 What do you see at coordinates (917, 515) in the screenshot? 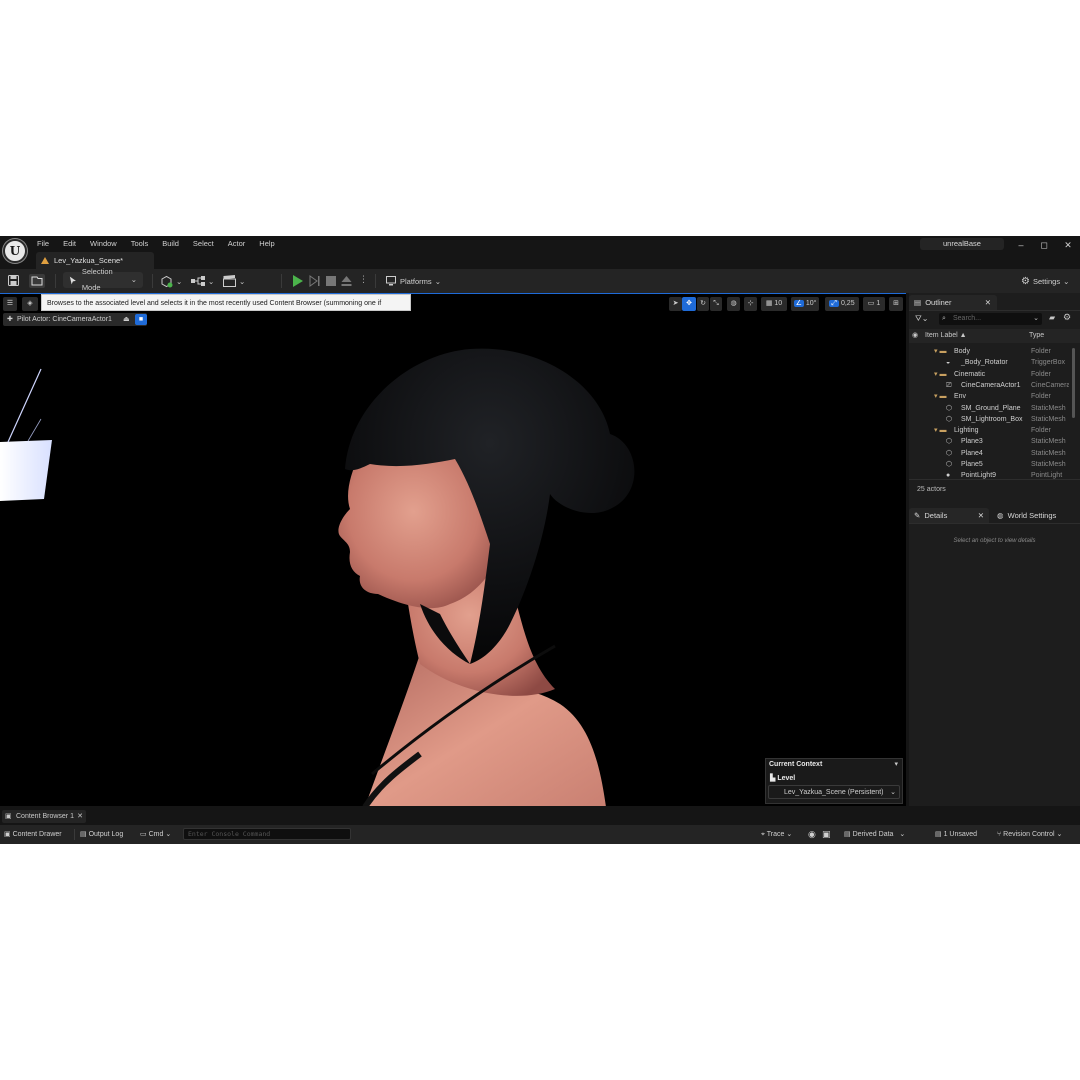
I see `pencil-icon: ✎` at bounding box center [917, 515].